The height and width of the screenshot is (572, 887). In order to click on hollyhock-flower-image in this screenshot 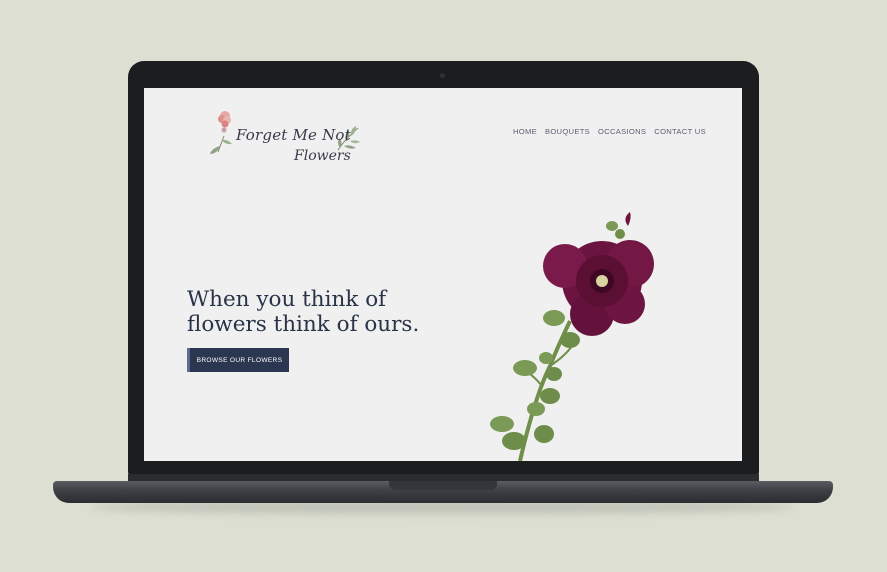, I will do `click(572, 336)`.